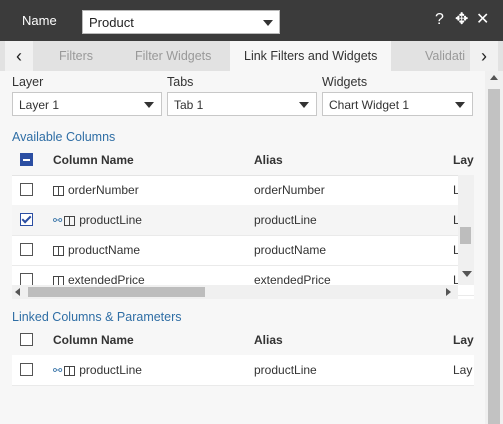 The image size is (503, 424). I want to click on available-vertical-scrollbar, so click(466, 230).